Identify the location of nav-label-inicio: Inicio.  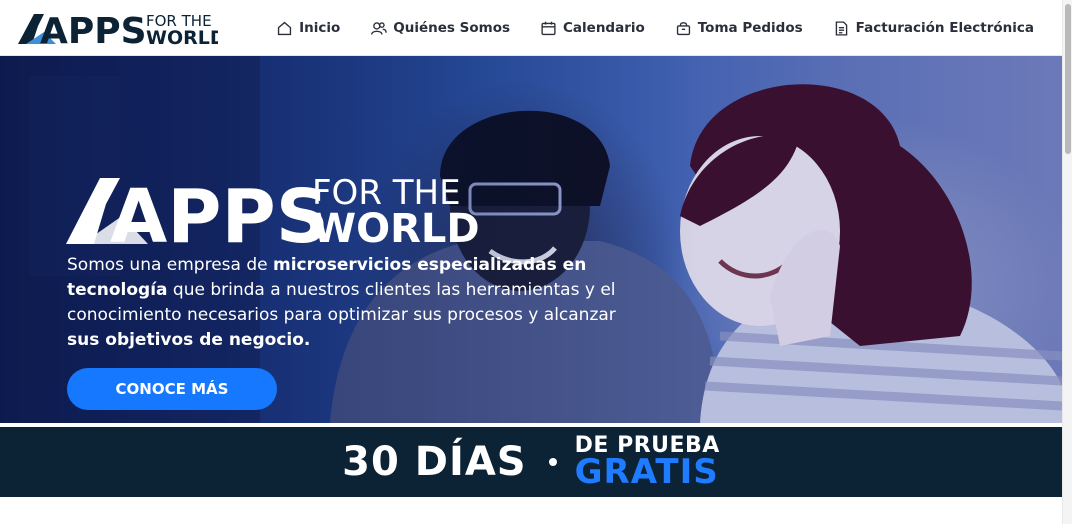
(320, 28).